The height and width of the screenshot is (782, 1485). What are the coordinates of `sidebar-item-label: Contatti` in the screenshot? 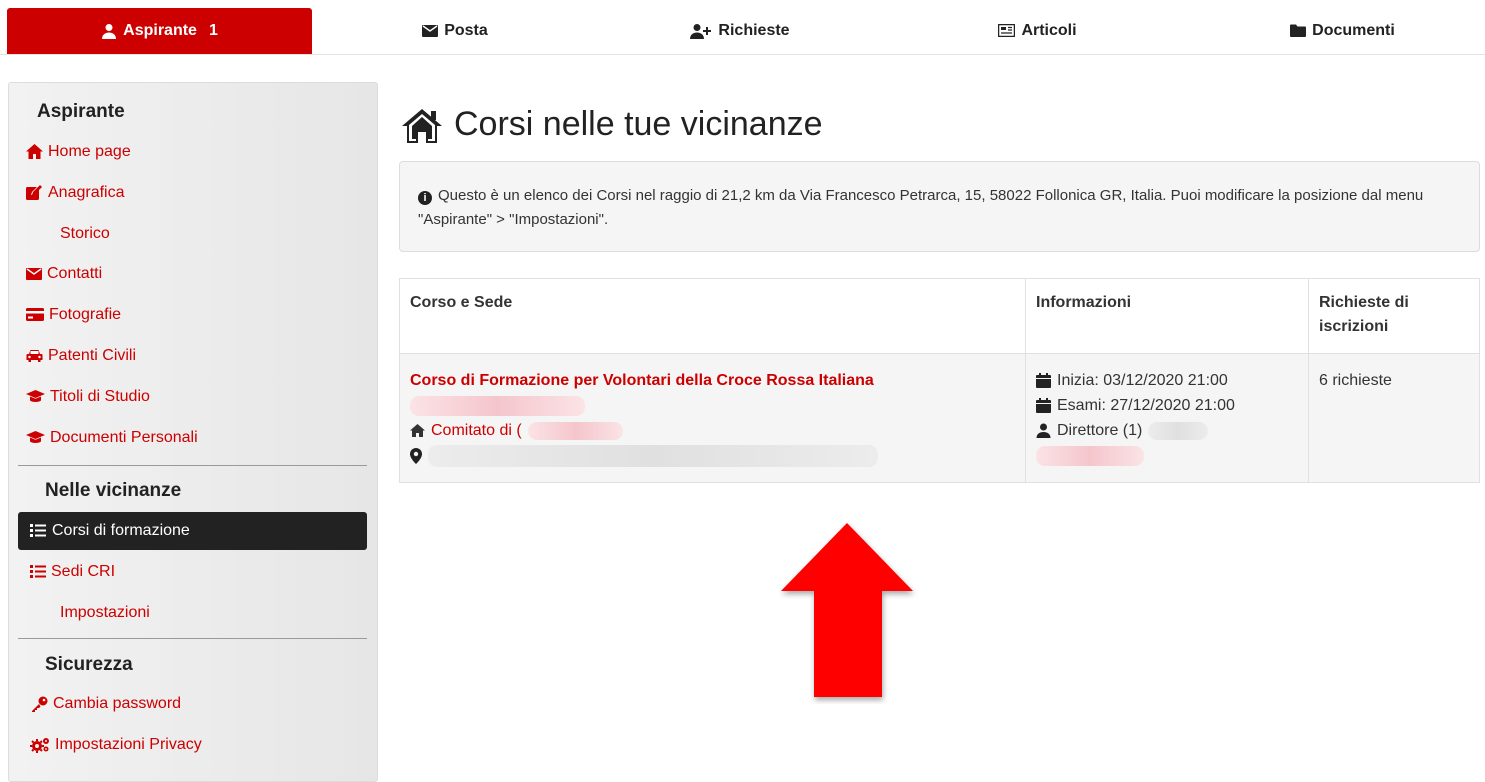 It's located at (75, 273).